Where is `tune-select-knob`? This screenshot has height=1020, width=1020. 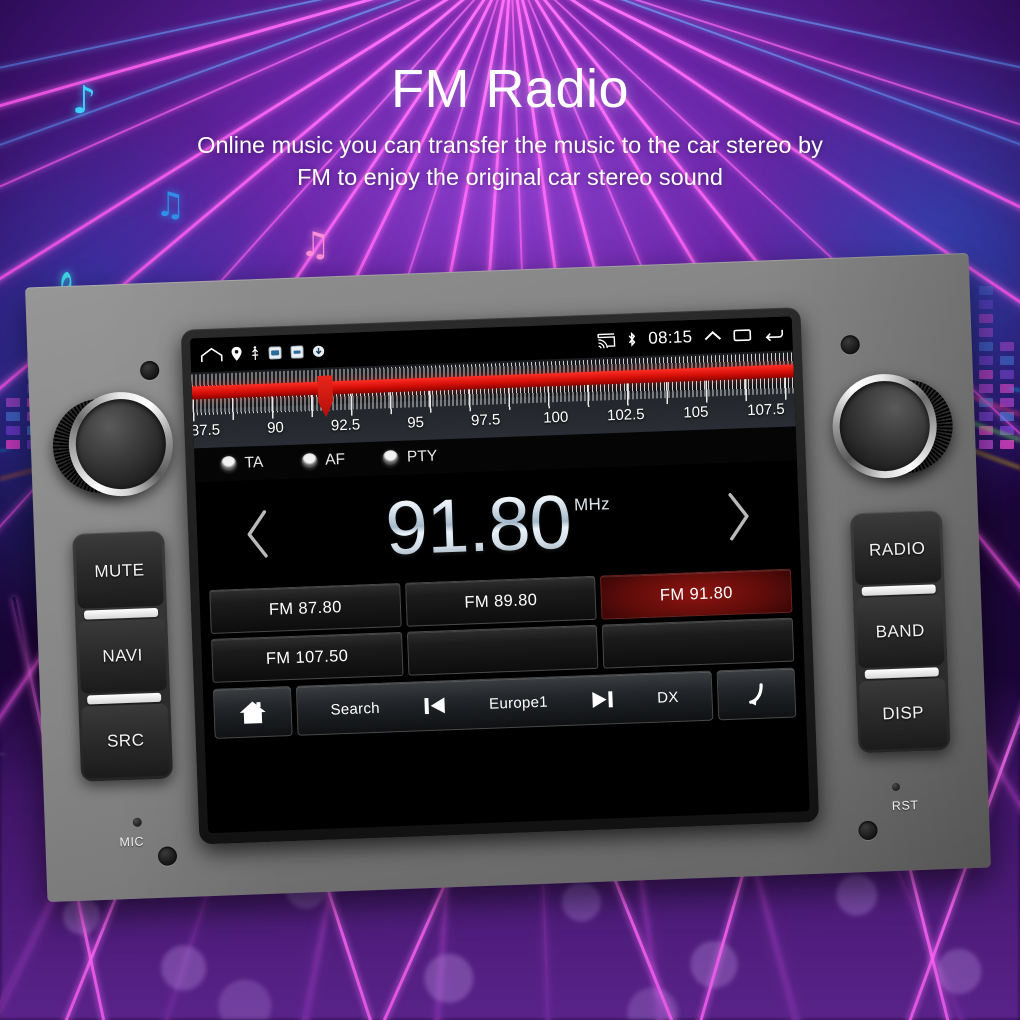 tune-select-knob is located at coordinates (892, 426).